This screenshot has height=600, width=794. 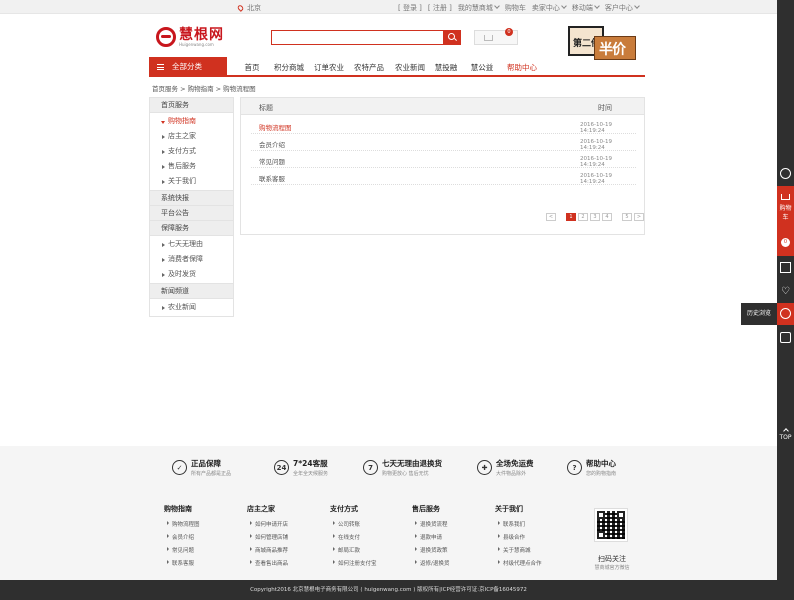 What do you see at coordinates (551, 217) in the screenshot?
I see `prev-page-button: <` at bounding box center [551, 217].